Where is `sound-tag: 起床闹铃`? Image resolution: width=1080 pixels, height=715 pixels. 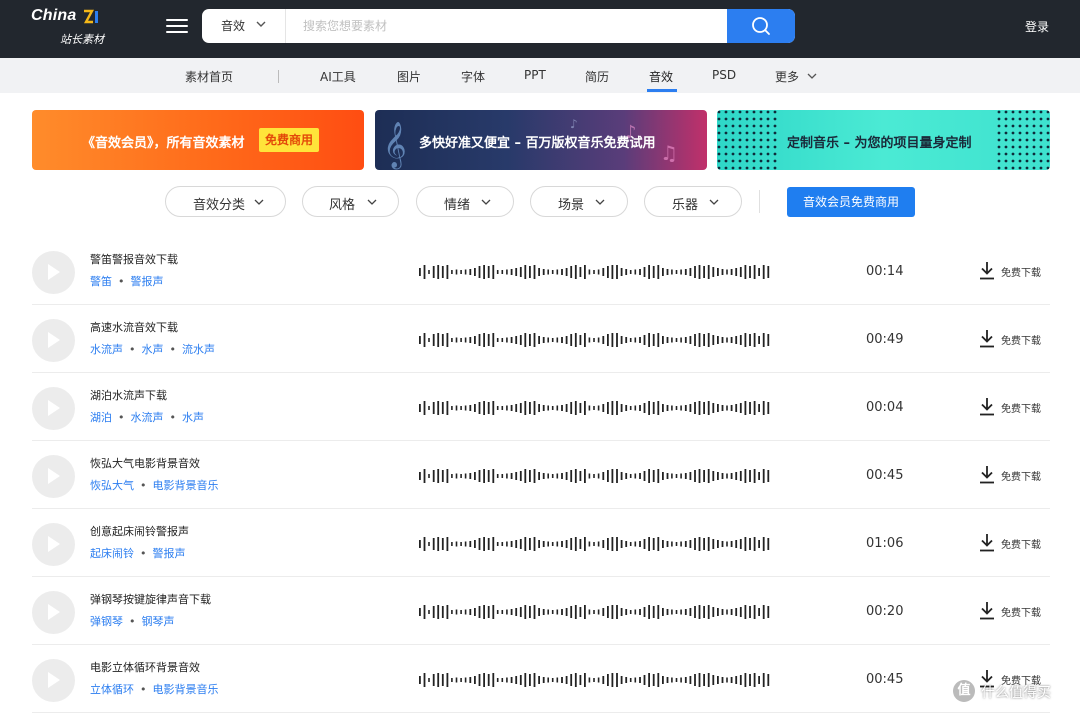
sound-tag: 起床闹铃 is located at coordinates (112, 553).